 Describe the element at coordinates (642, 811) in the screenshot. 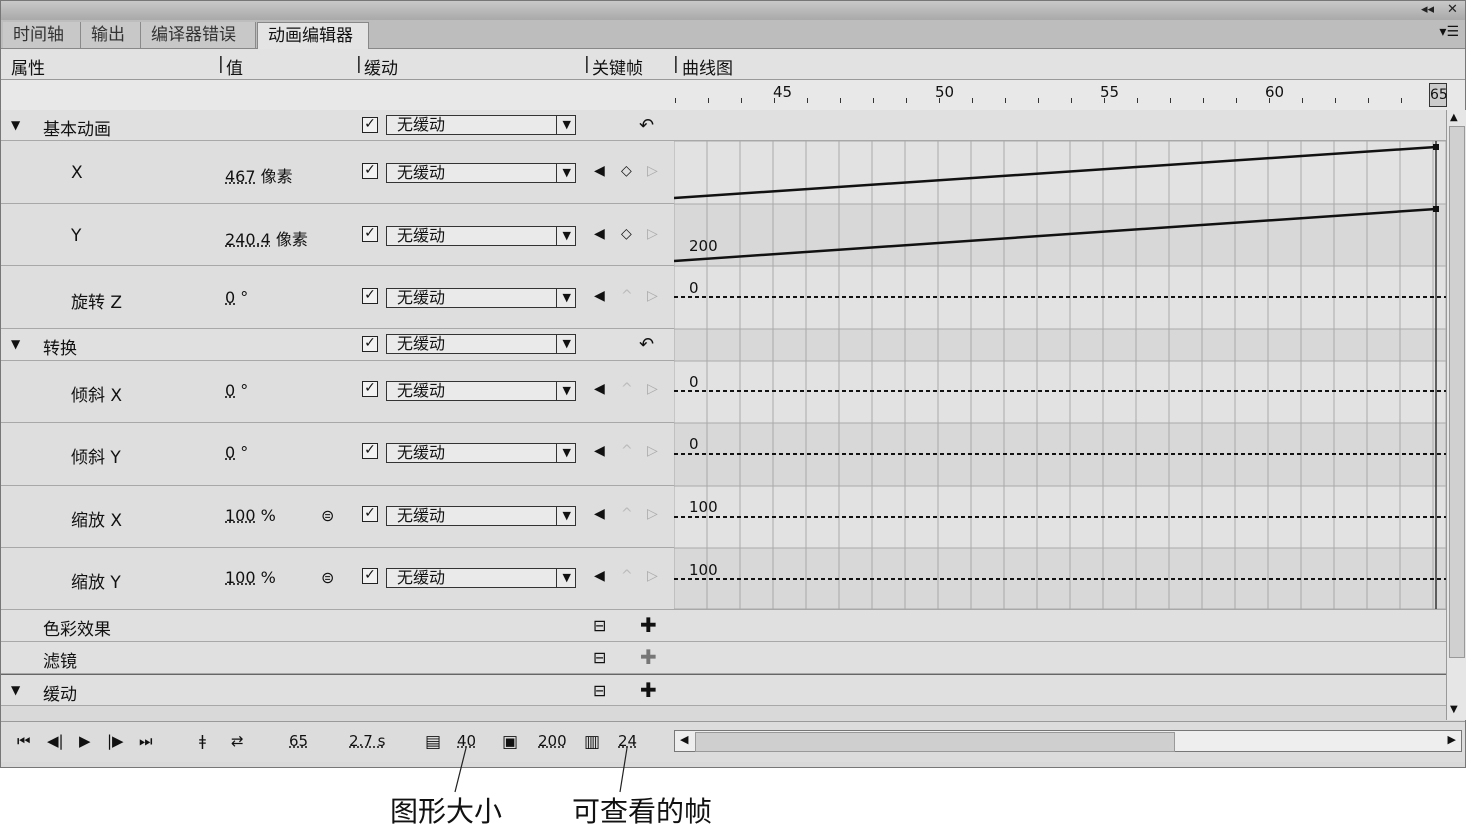

I see `caption-viewable-frames: 可查看的帧` at that location.